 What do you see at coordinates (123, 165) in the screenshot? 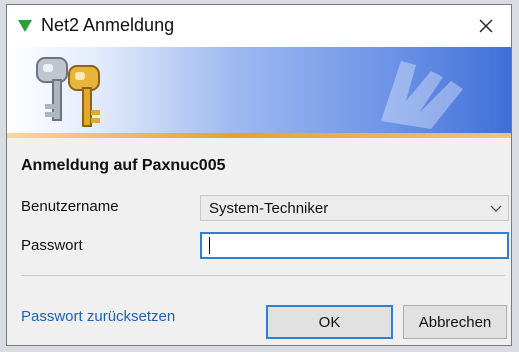
I see `login-heading: Anmeldung auf Paxnuc005` at bounding box center [123, 165].